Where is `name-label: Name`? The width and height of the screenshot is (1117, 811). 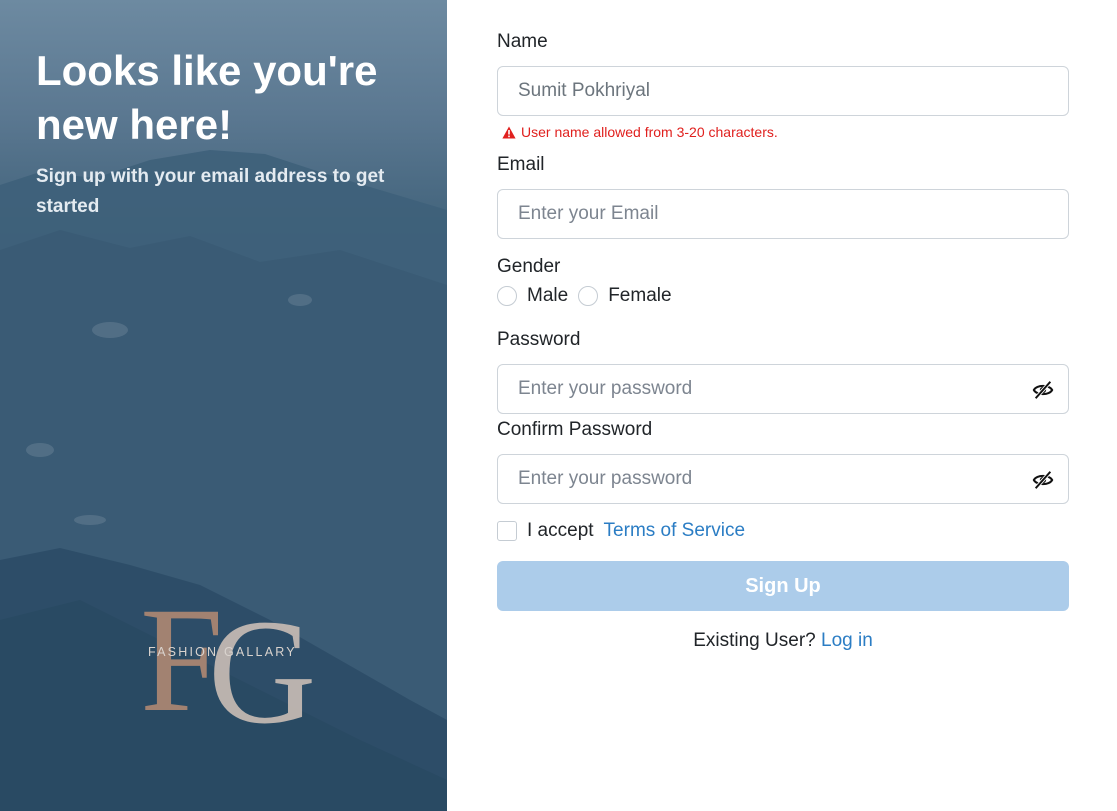
name-label: Name is located at coordinates (522, 41).